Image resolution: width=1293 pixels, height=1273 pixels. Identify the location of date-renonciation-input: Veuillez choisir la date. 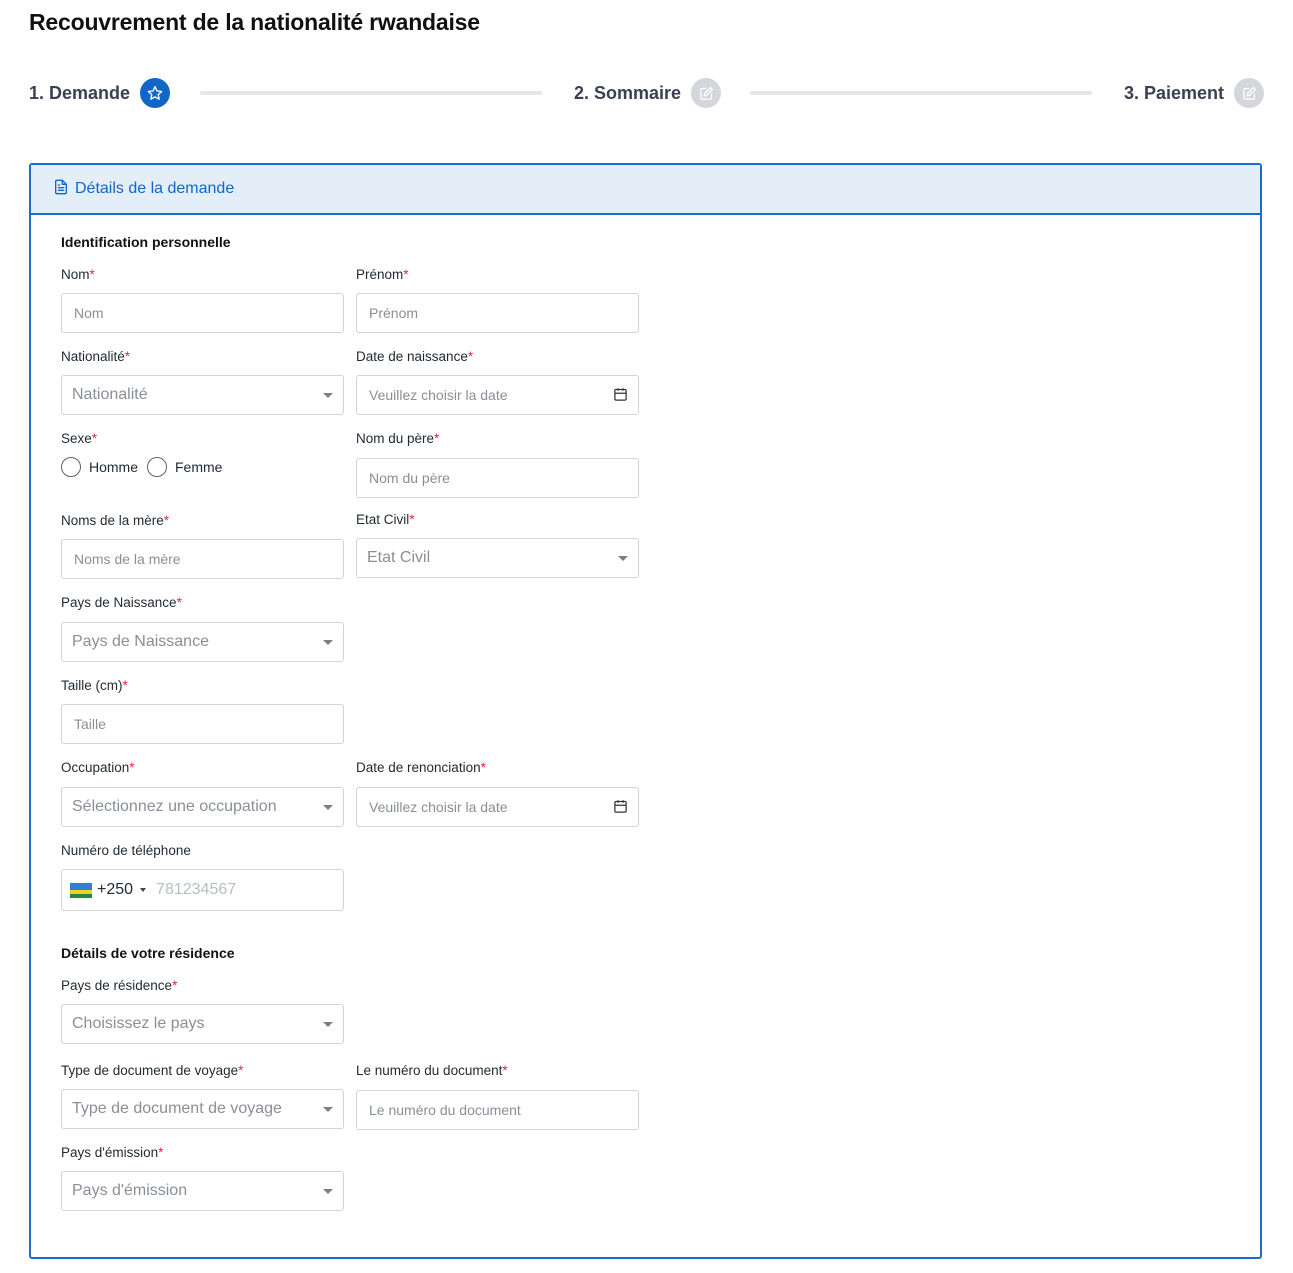
(497, 807).